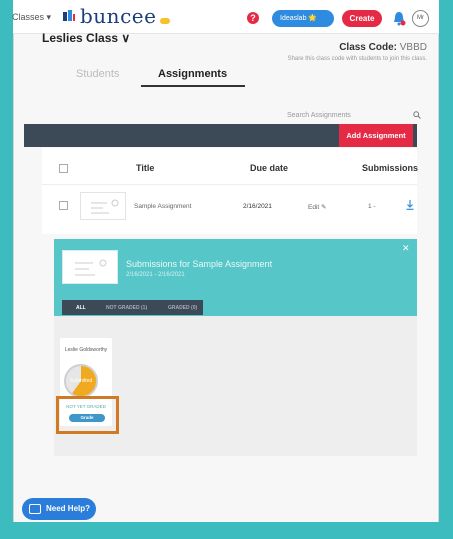 The image size is (453, 539). I want to click on column-header-due-date: Due date, so click(269, 168).